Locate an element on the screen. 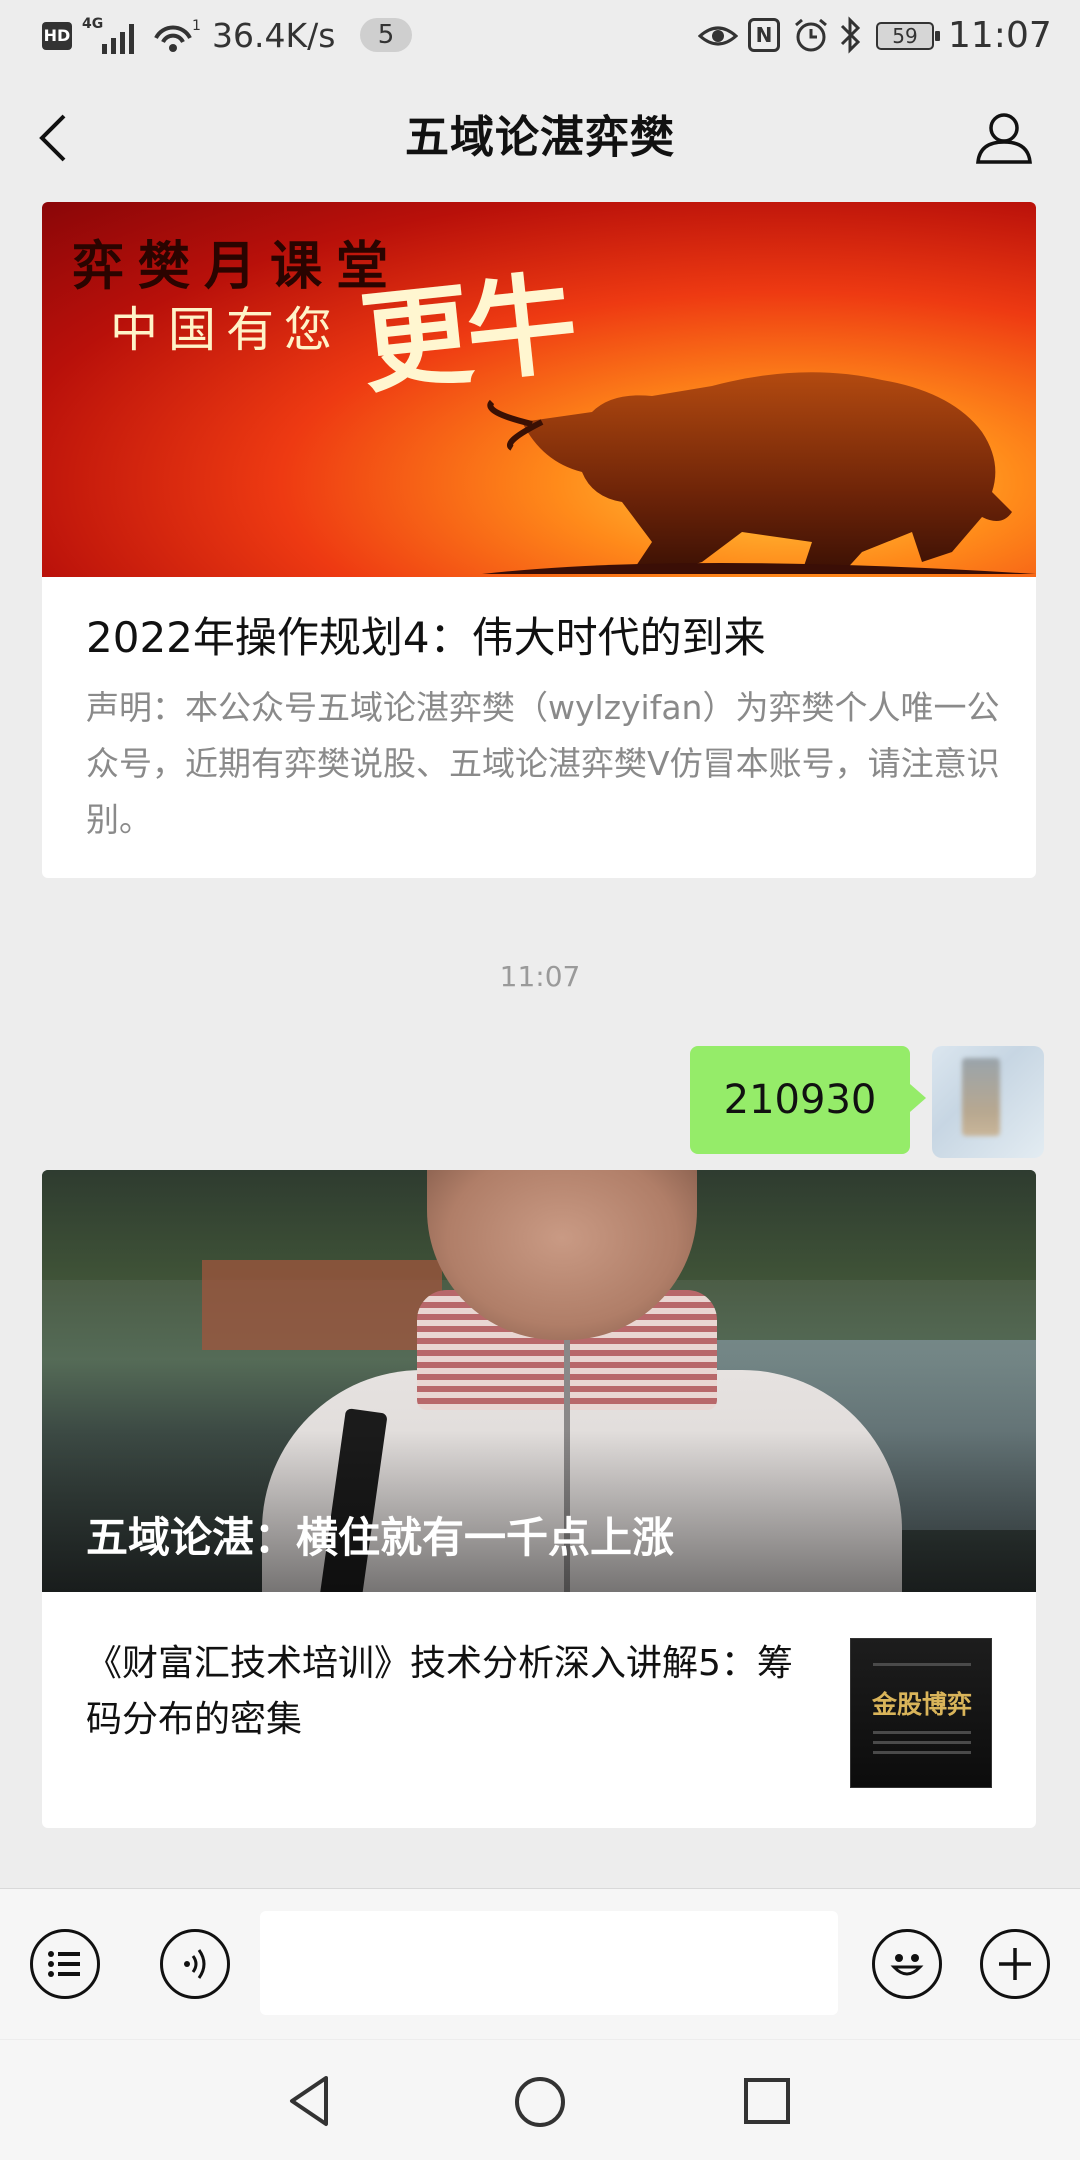  clock: 11:07 is located at coordinates (1000, 35).